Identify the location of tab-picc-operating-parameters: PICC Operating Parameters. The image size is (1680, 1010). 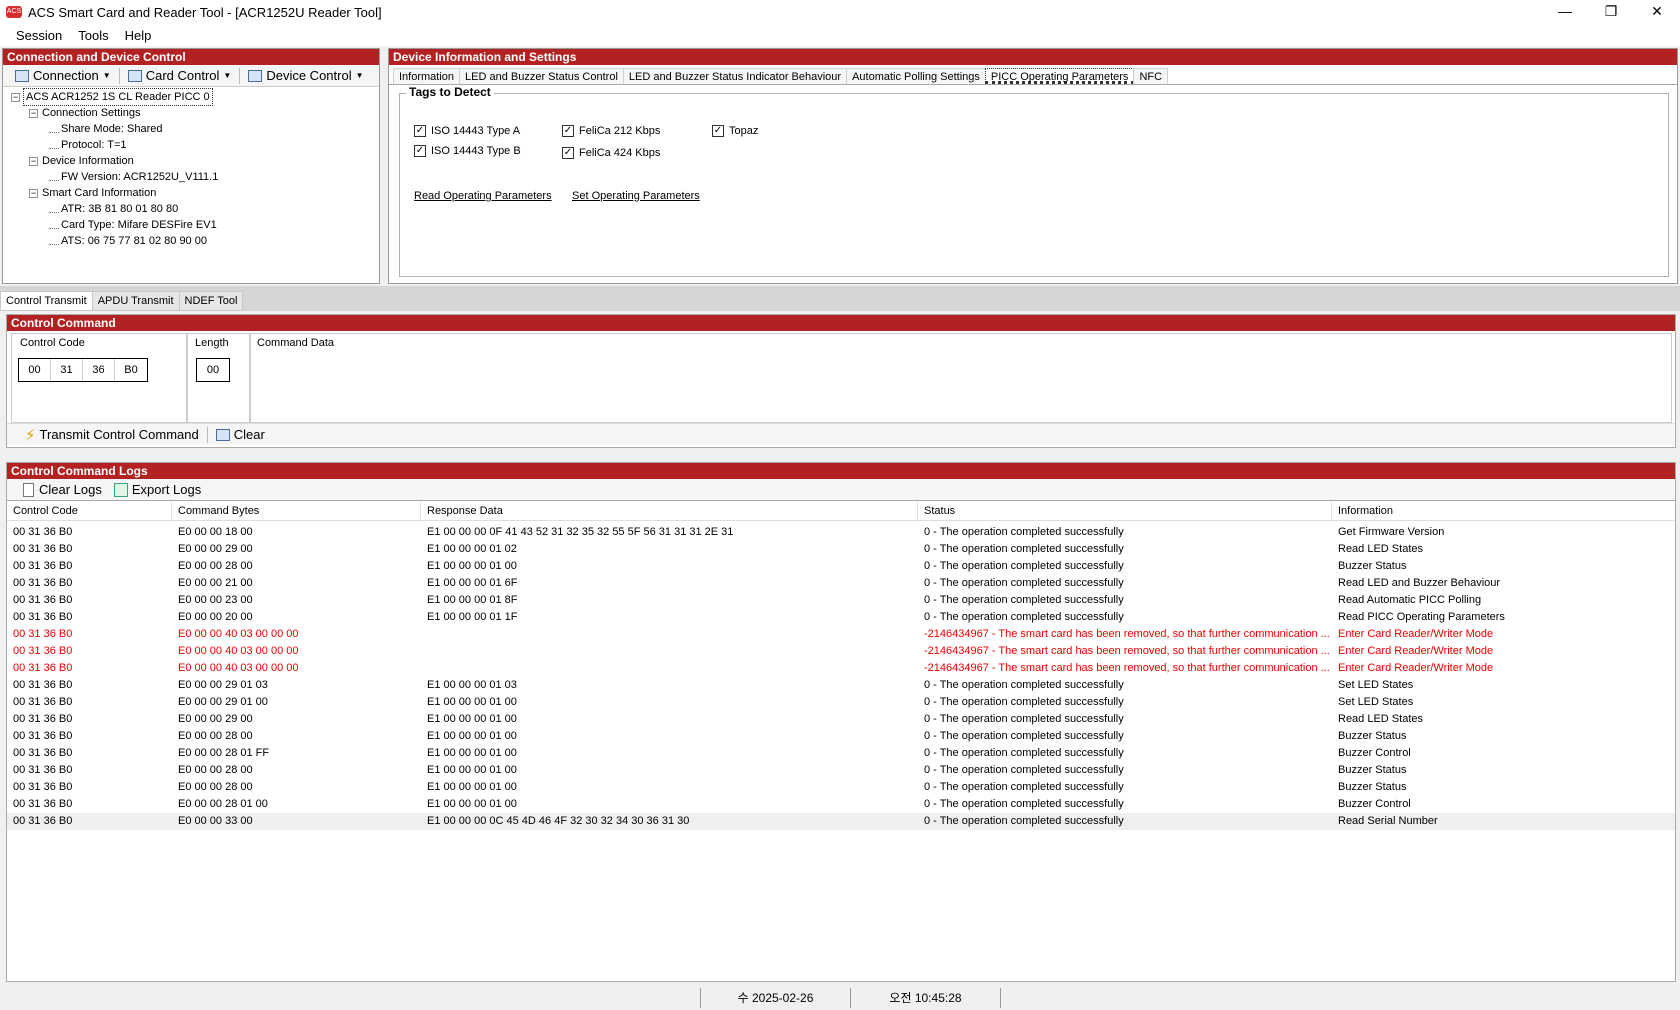
(1059, 76).